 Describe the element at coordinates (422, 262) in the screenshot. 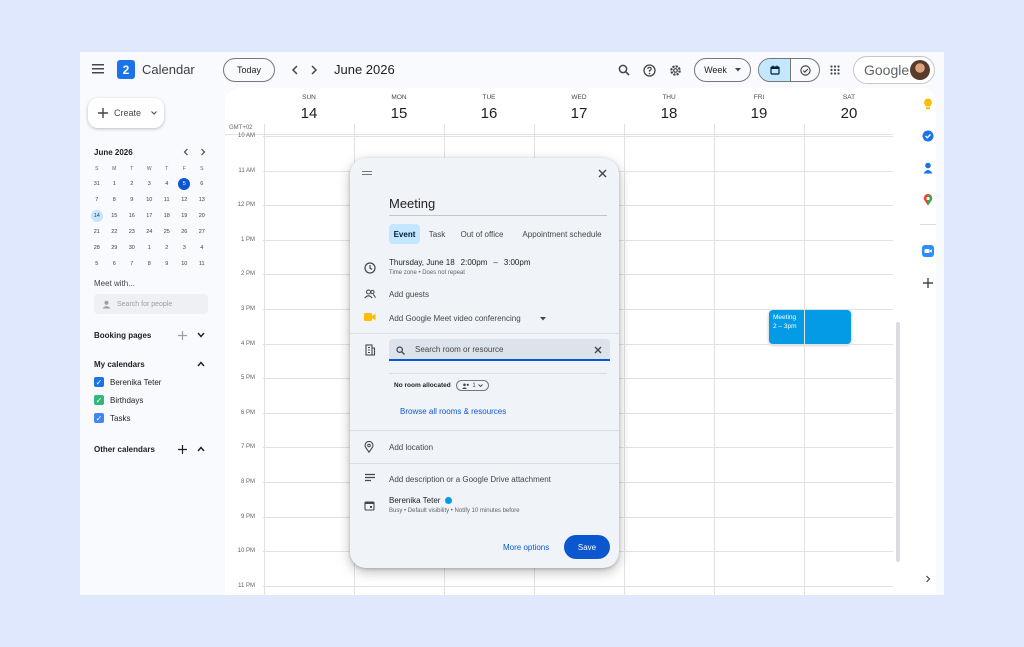

I see `event-date: Thursday, June 18` at that location.